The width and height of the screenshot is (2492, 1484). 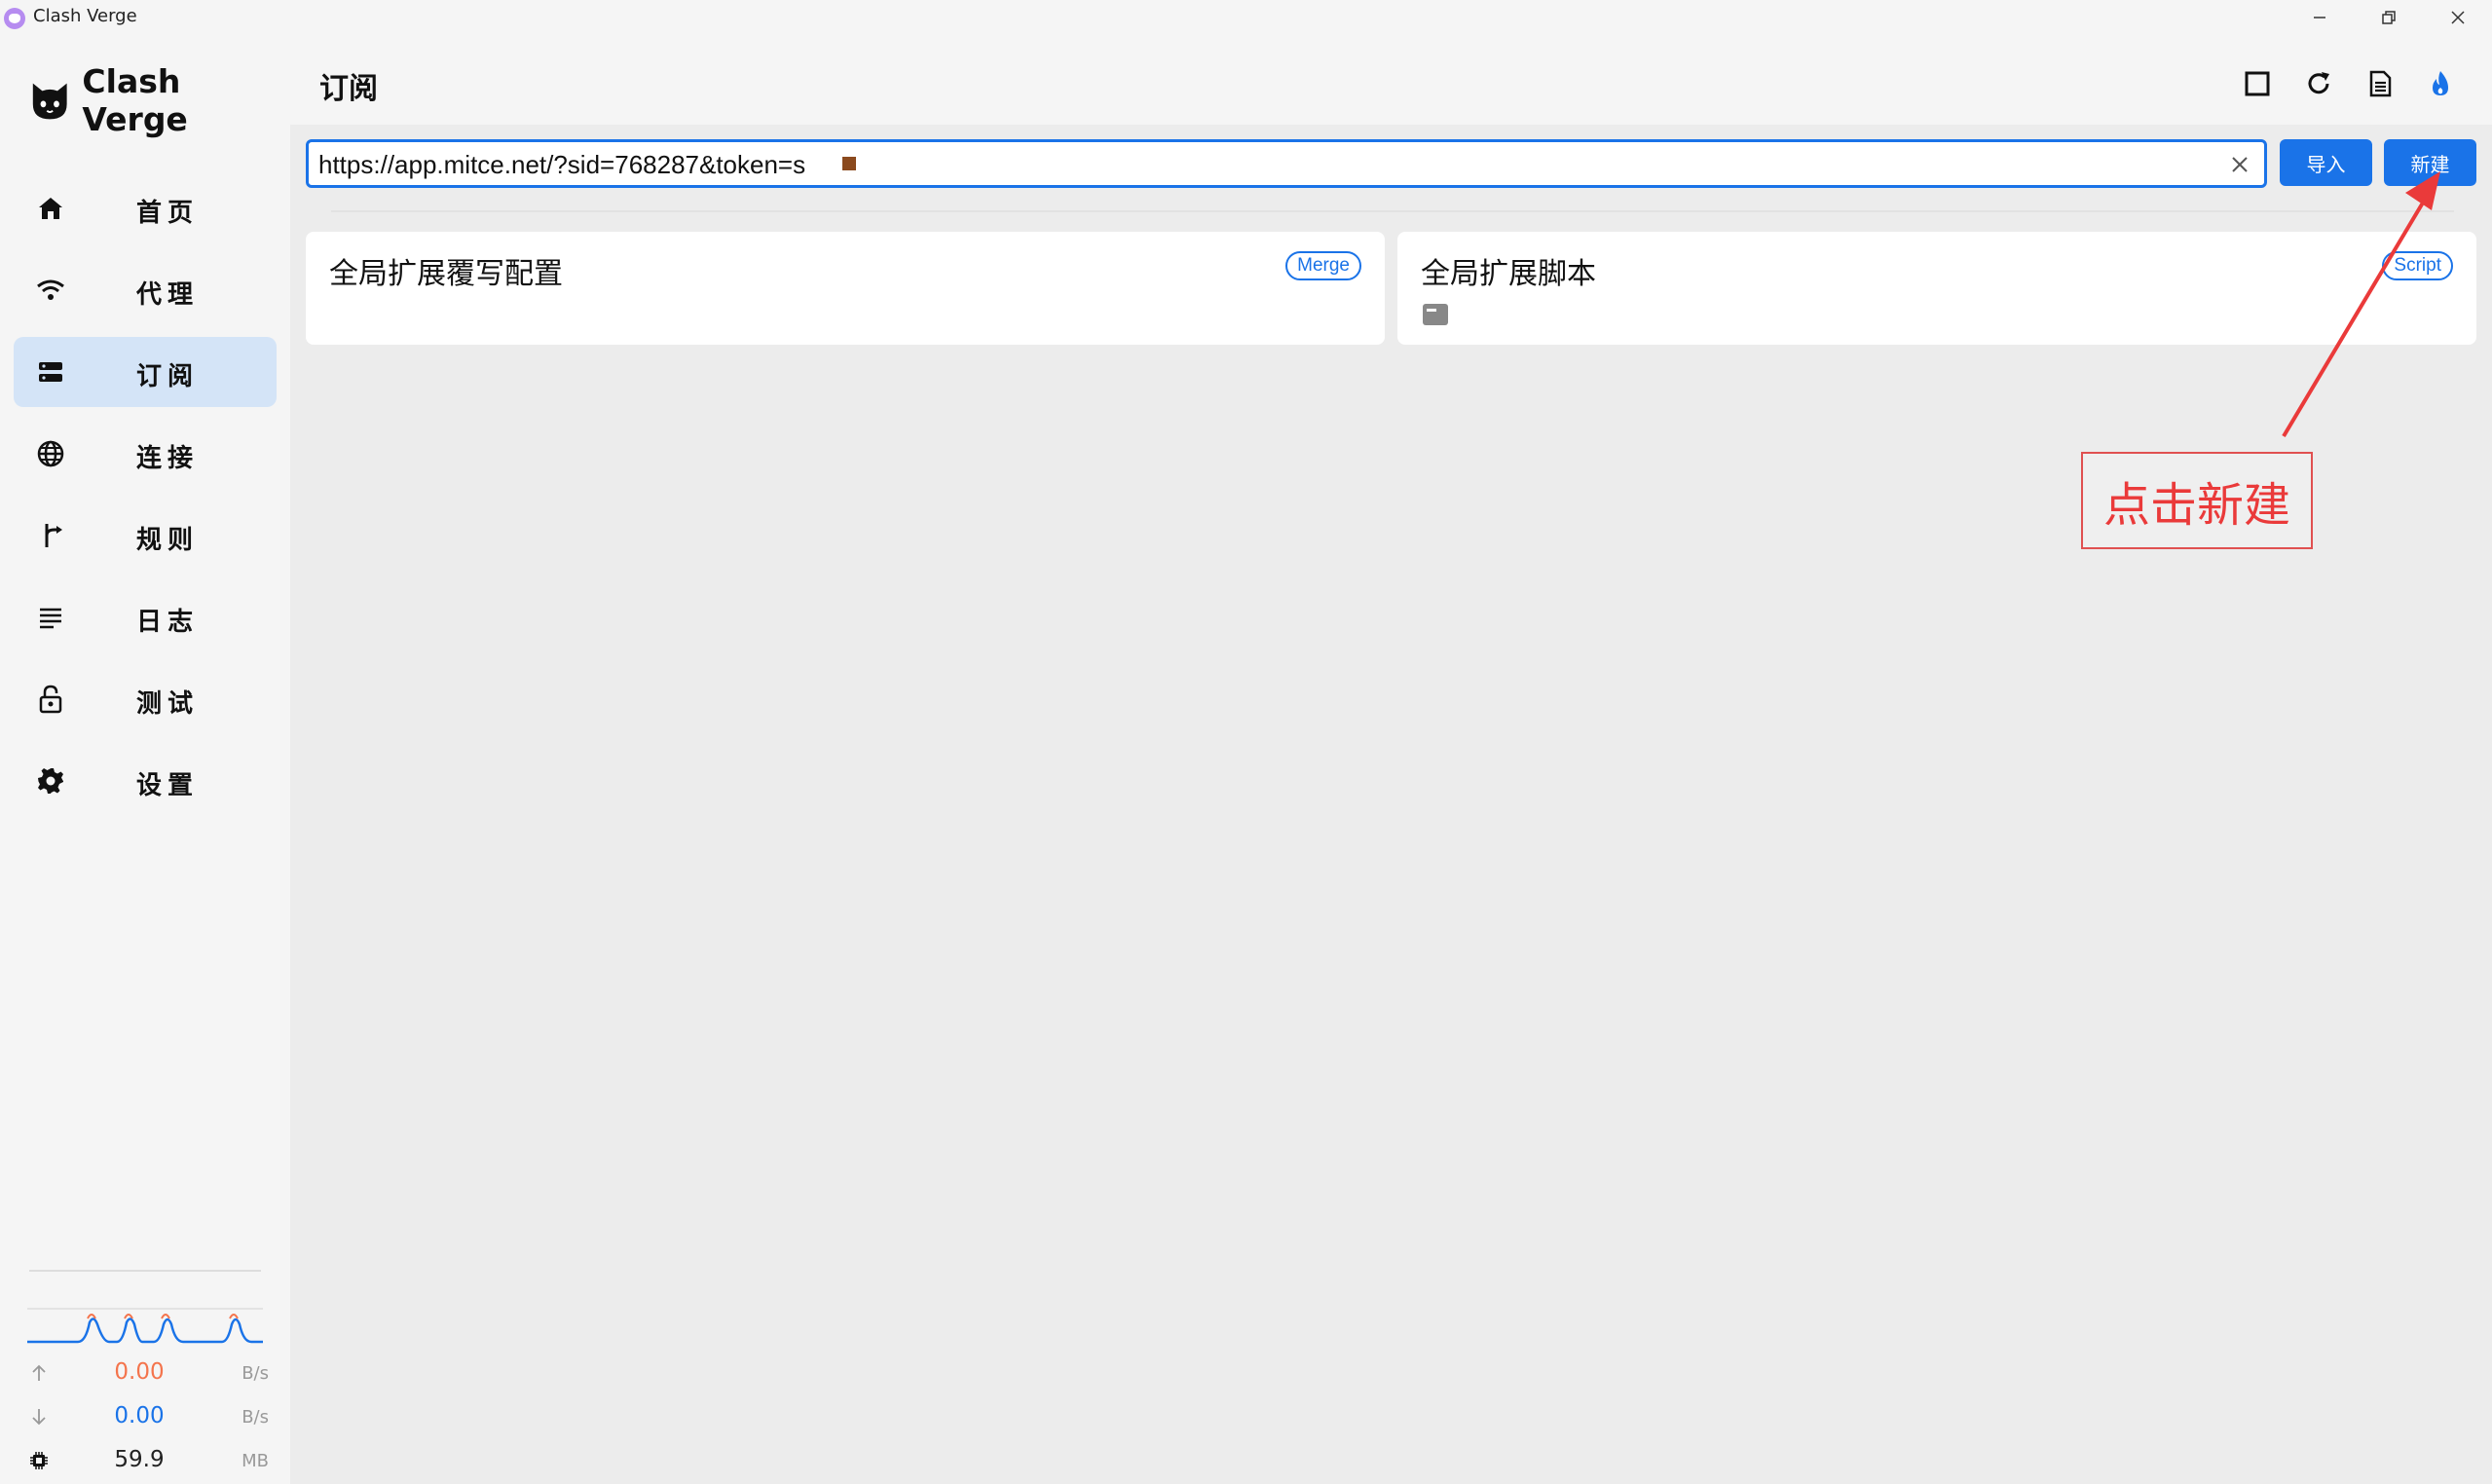 I want to click on download-unit: B/s, so click(x=255, y=1417).